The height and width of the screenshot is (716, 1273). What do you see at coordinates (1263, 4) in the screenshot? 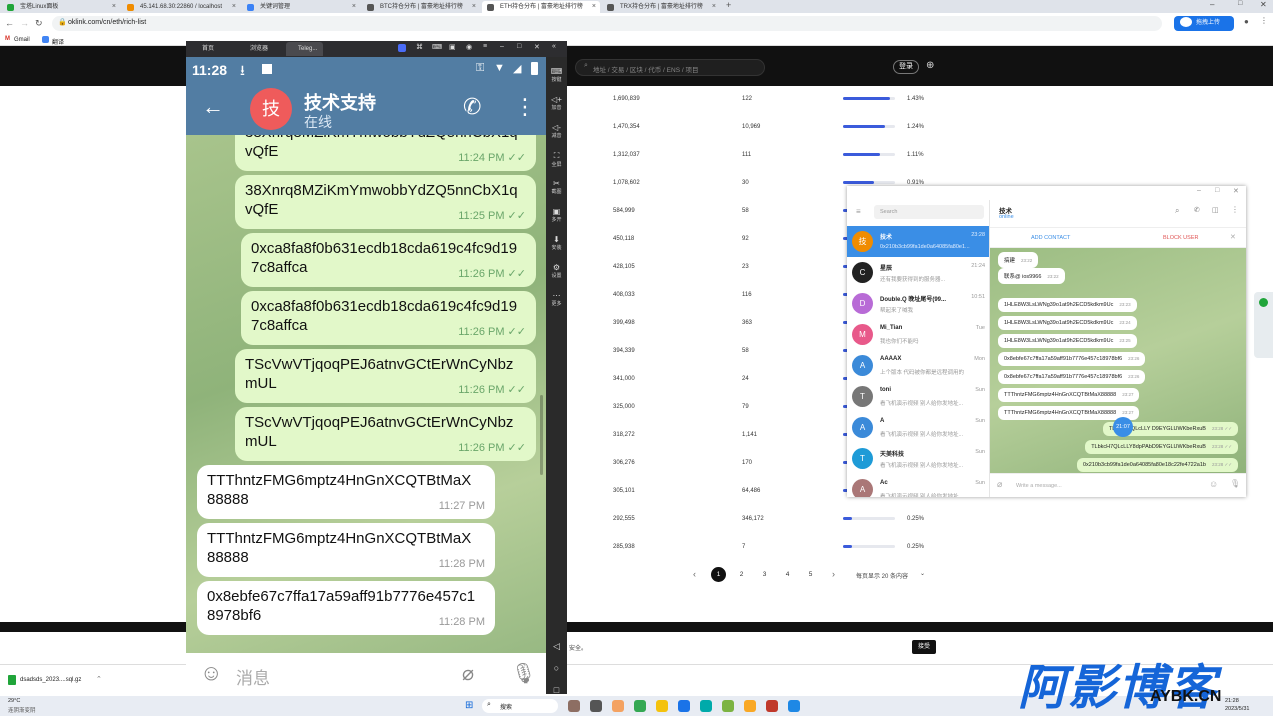
I see `close-window-button: ✕` at bounding box center [1263, 4].